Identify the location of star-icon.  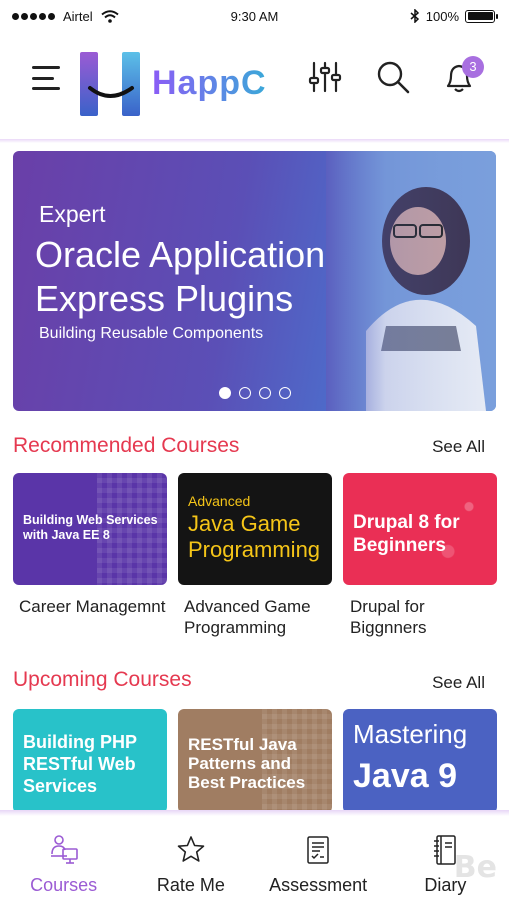
(191, 849).